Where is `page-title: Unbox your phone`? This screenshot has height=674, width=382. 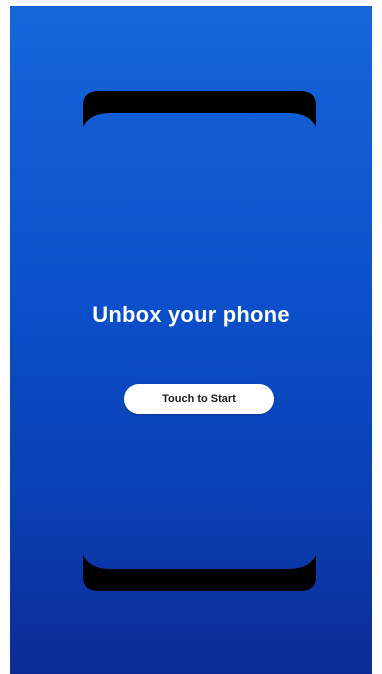
page-title: Unbox your phone is located at coordinates (191, 314).